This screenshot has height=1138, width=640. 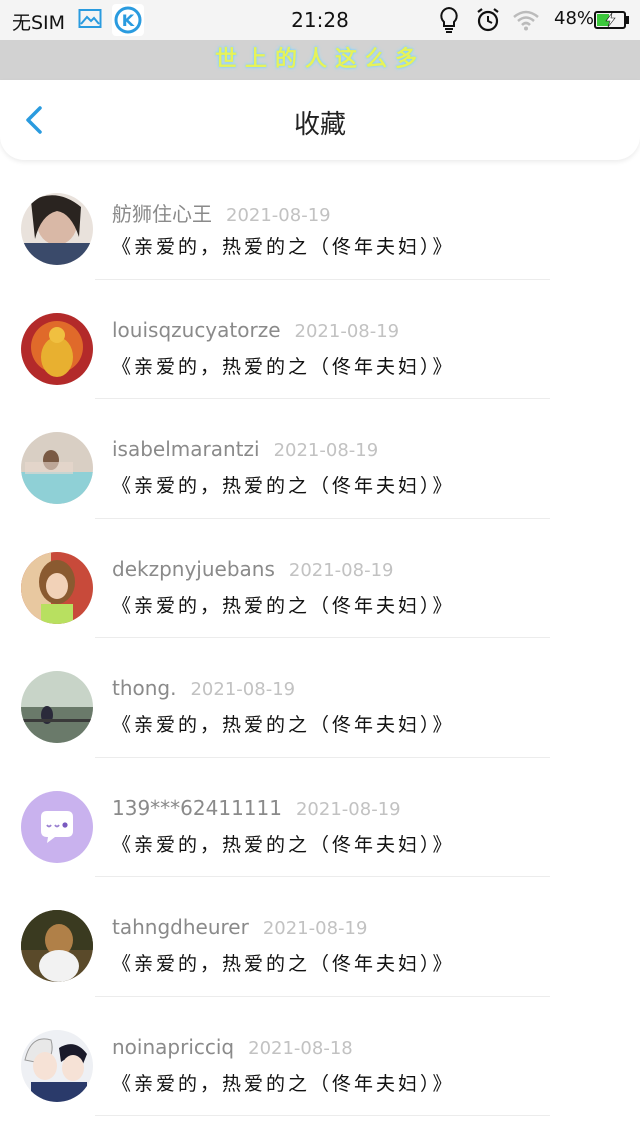 I want to click on username: 舫狮住心王, so click(x=162, y=214).